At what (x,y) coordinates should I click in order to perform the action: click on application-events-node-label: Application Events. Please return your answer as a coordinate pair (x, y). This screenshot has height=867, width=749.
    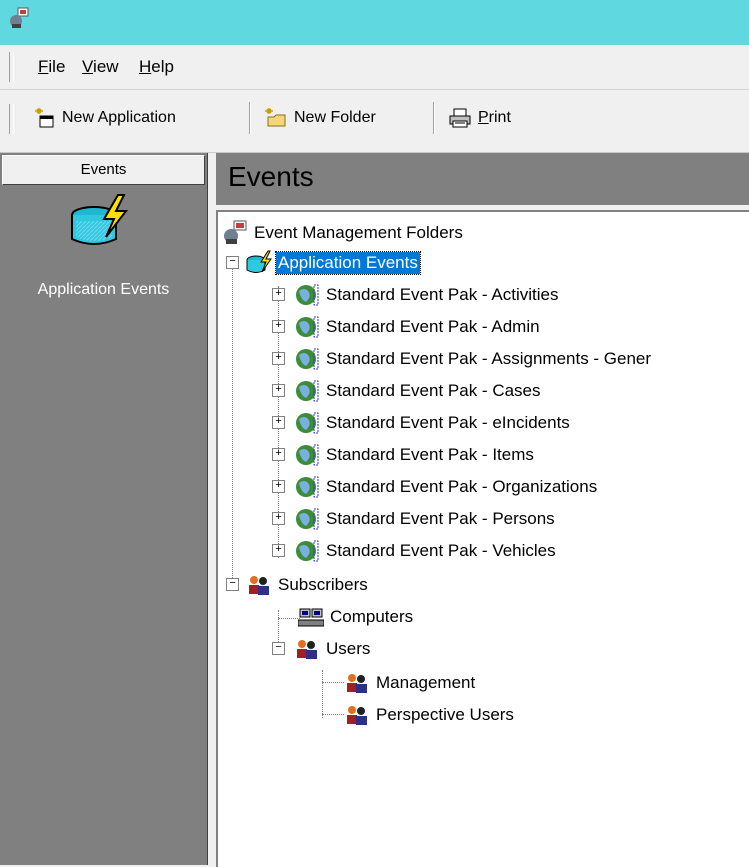
    Looking at the image, I should click on (348, 263).